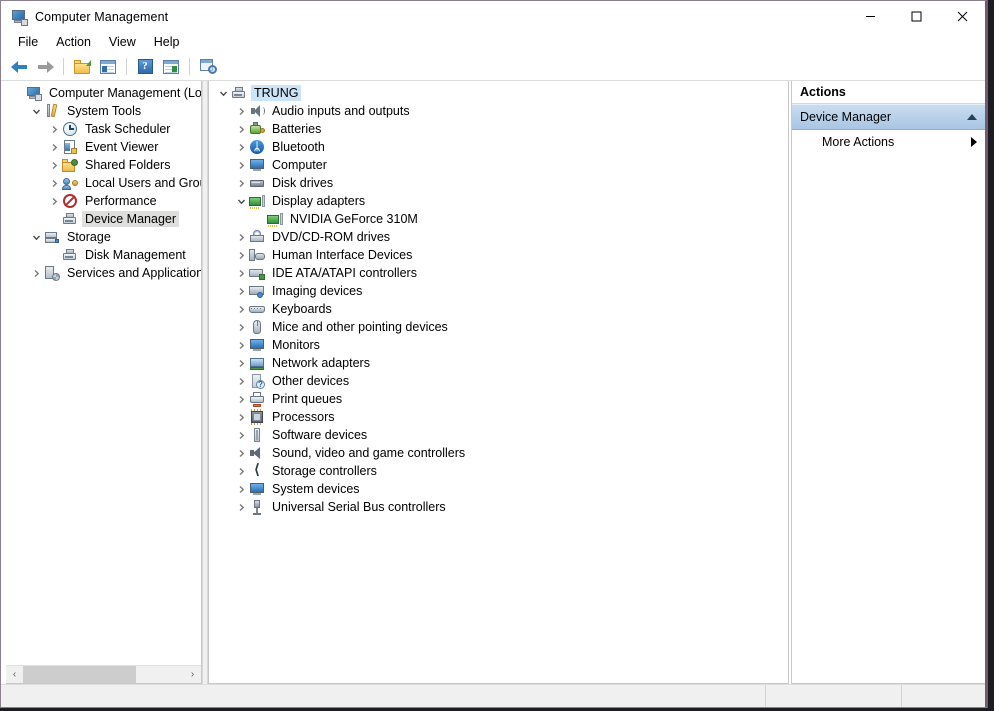 This screenshot has width=994, height=711. Describe the element at coordinates (70, 183) in the screenshot. I see `users-icon` at that location.